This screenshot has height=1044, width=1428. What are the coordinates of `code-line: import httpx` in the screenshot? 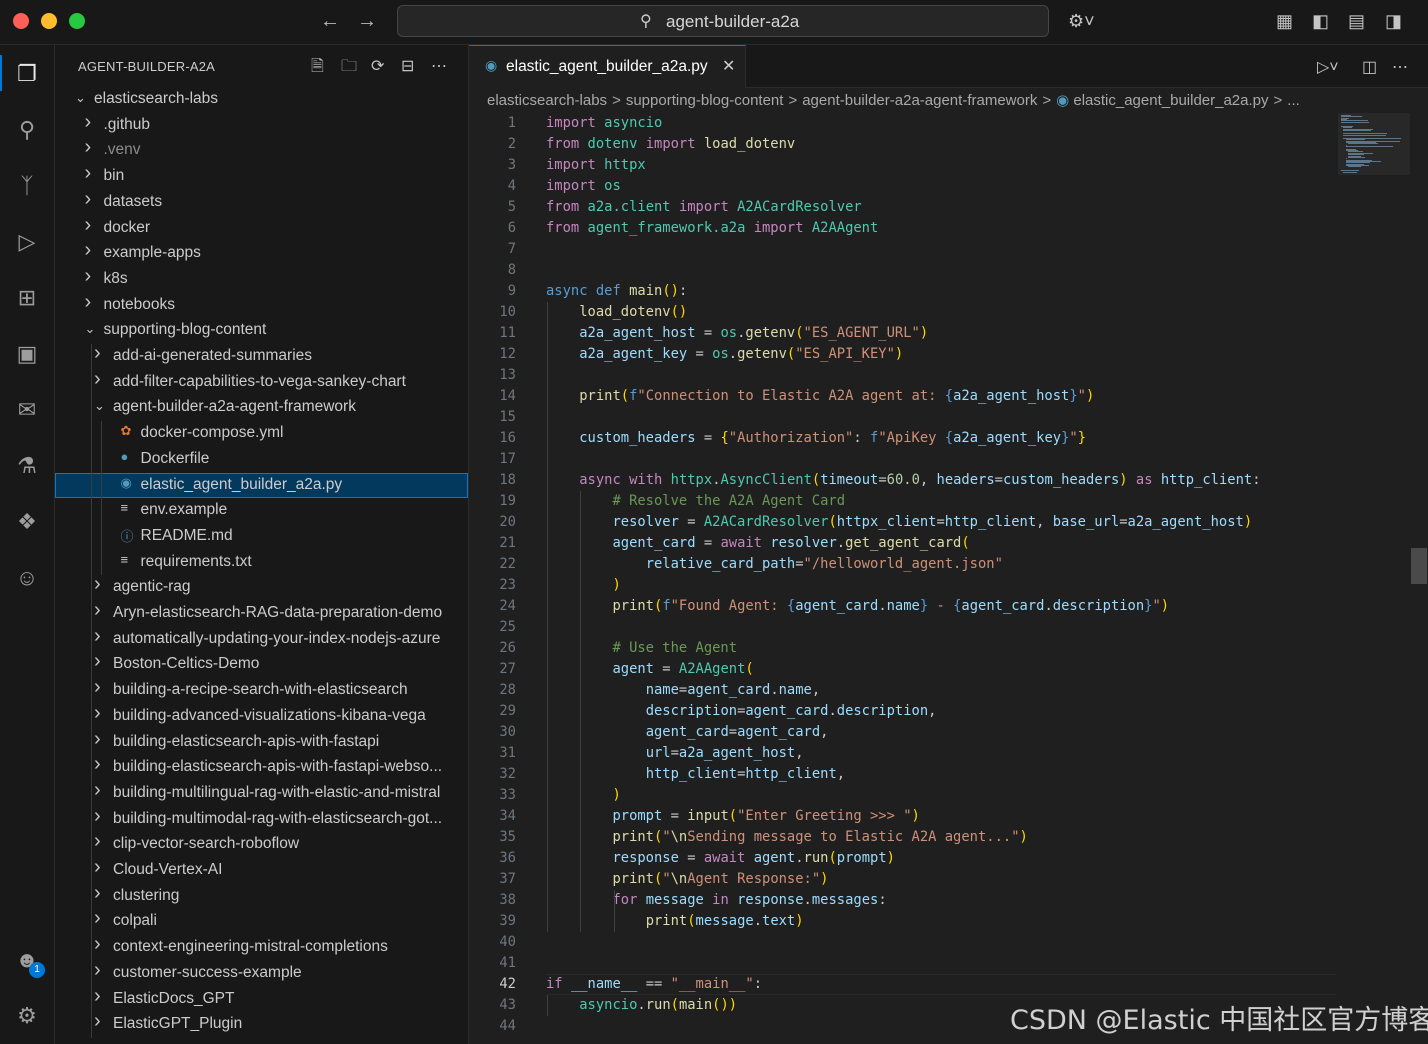 It's located at (596, 165).